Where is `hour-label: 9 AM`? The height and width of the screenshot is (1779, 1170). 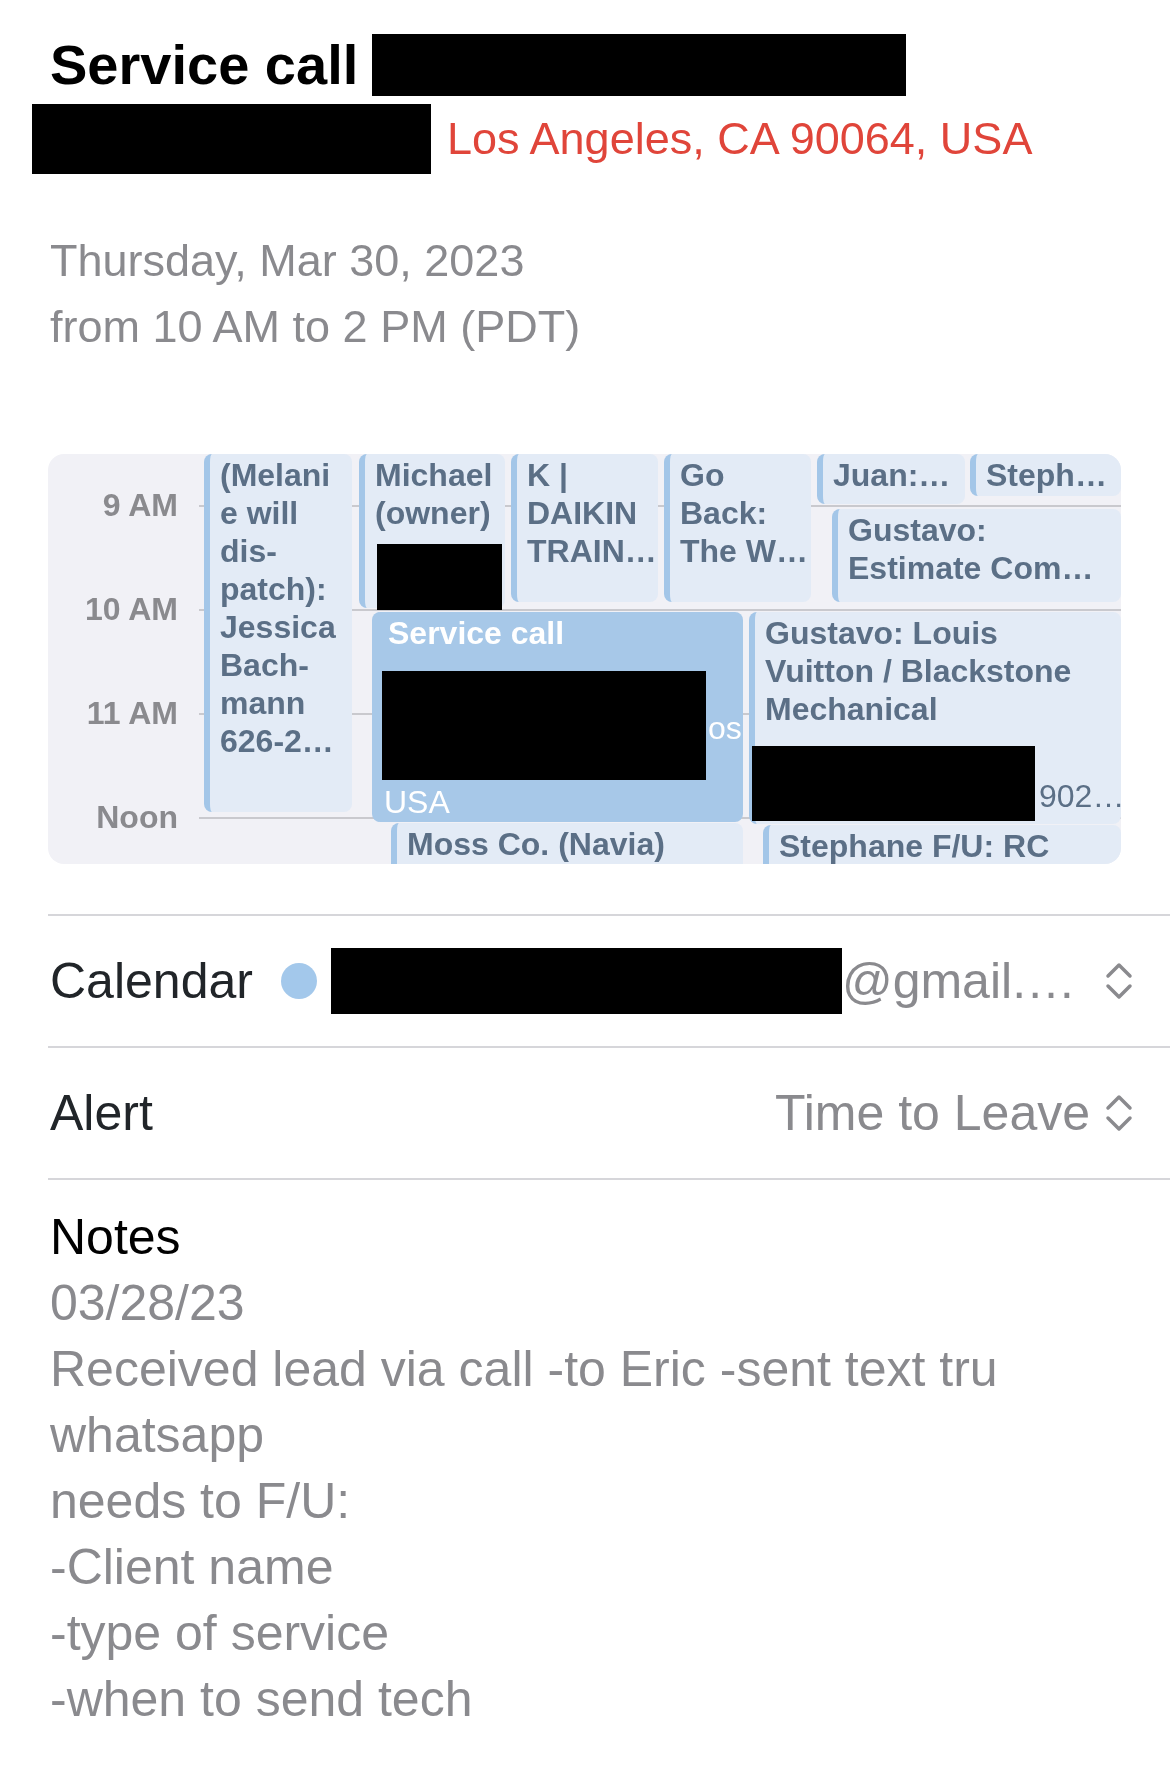 hour-label: 9 AM is located at coordinates (139, 505).